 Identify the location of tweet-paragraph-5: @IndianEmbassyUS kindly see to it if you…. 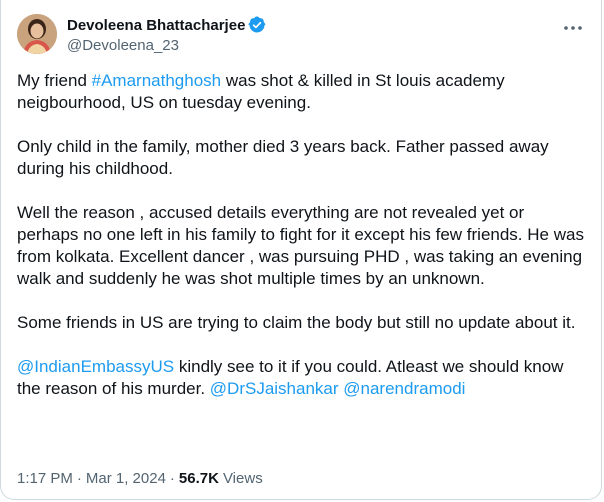
(290, 377).